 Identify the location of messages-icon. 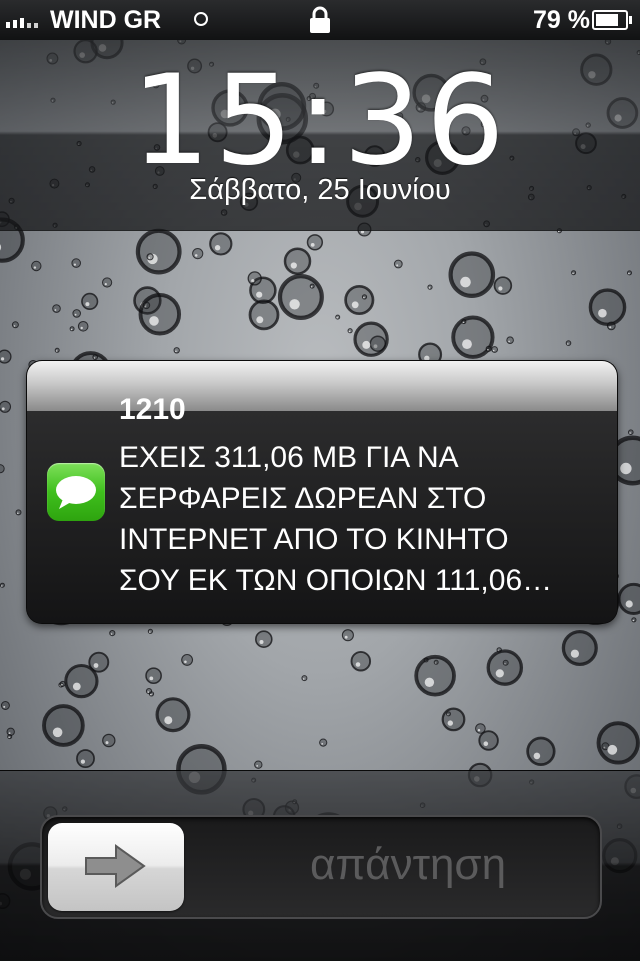
(76, 492).